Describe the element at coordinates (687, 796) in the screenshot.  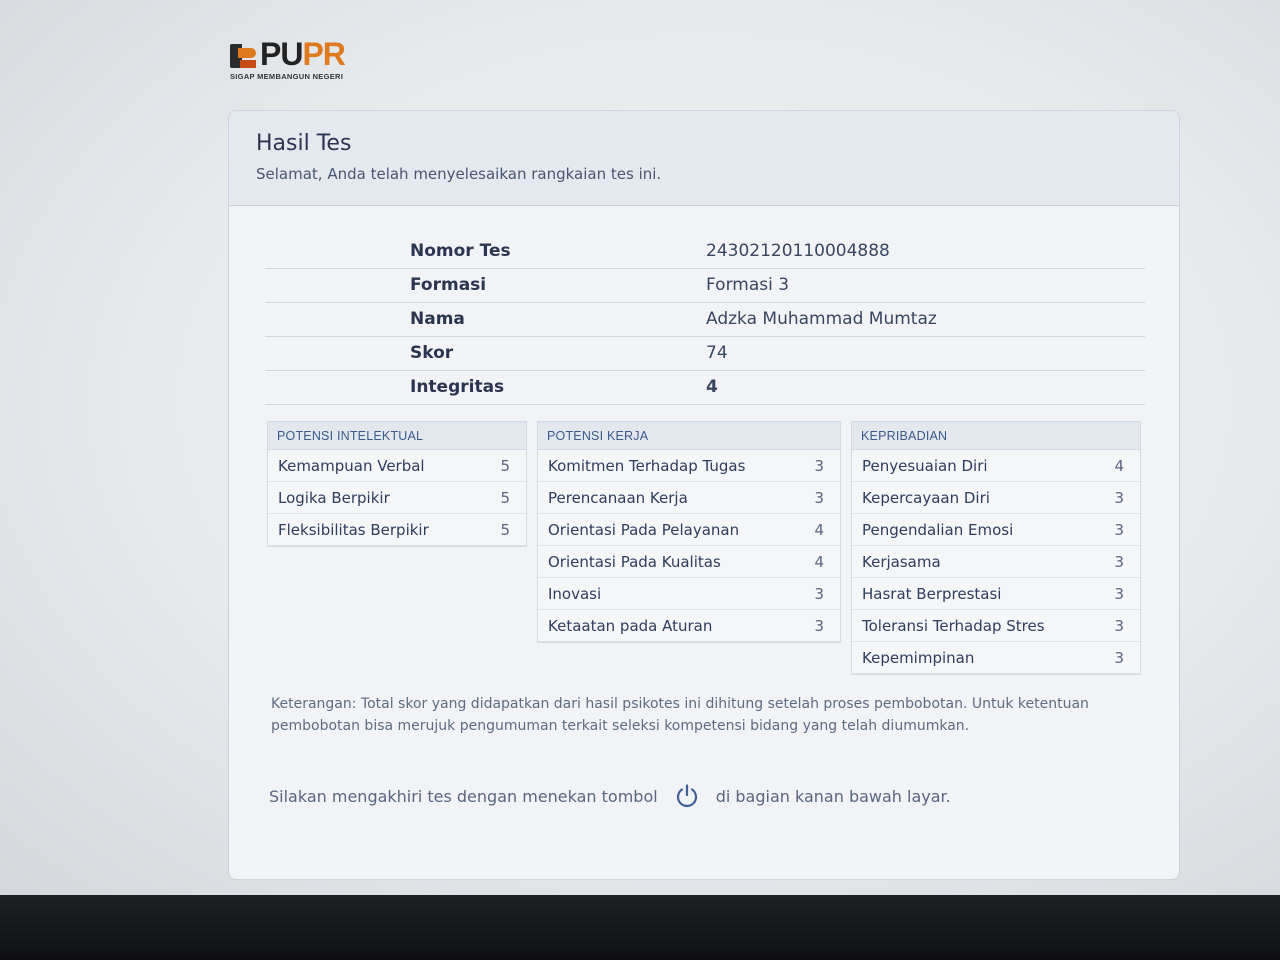
I see `power-icon` at that location.